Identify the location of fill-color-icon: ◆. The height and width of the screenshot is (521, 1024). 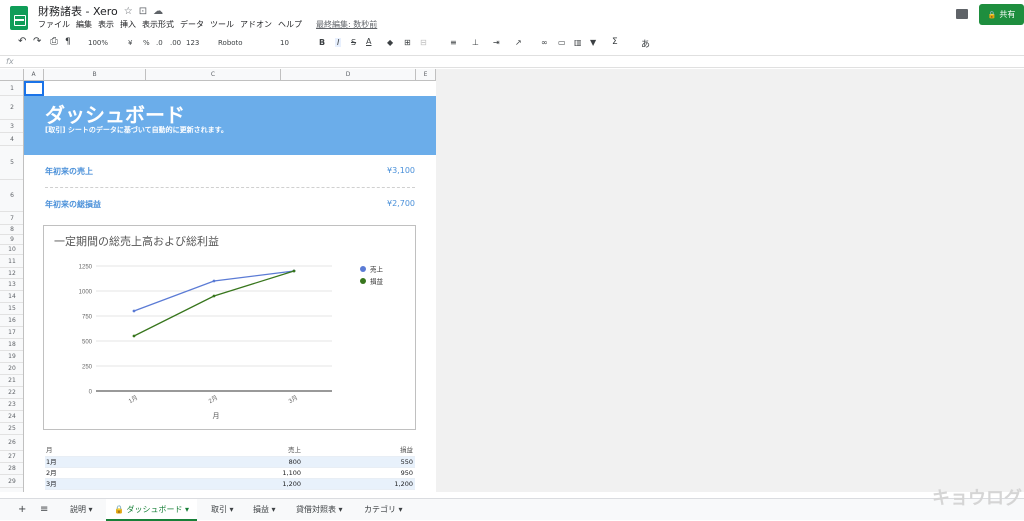
(390, 42).